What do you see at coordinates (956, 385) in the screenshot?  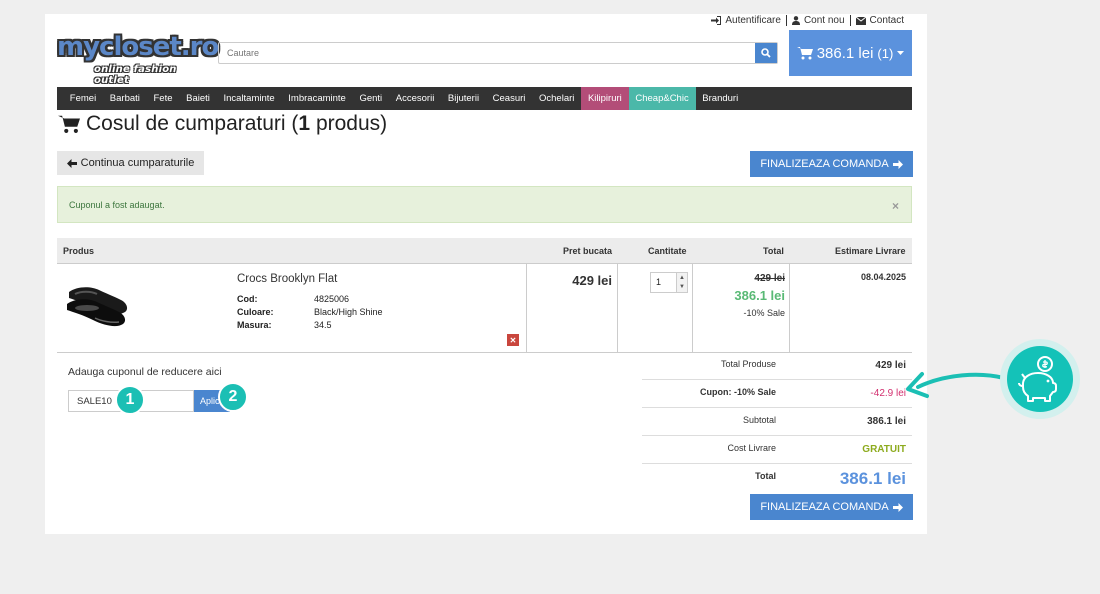 I see `curved-arrow-icon` at bounding box center [956, 385].